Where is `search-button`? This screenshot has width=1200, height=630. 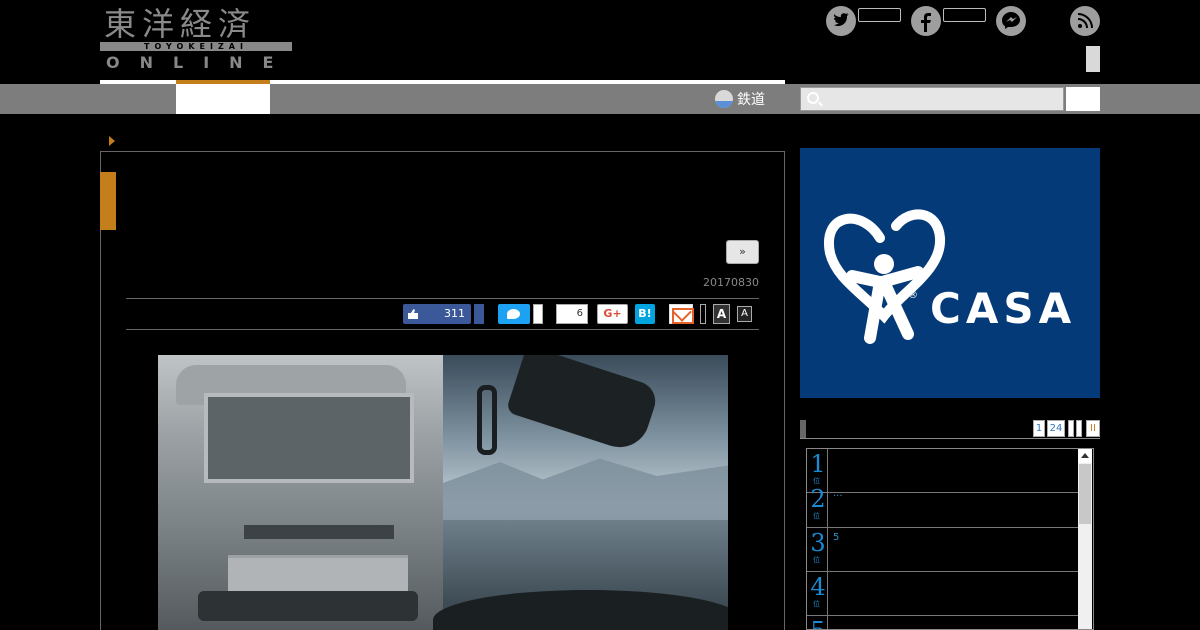 search-button is located at coordinates (1083, 99).